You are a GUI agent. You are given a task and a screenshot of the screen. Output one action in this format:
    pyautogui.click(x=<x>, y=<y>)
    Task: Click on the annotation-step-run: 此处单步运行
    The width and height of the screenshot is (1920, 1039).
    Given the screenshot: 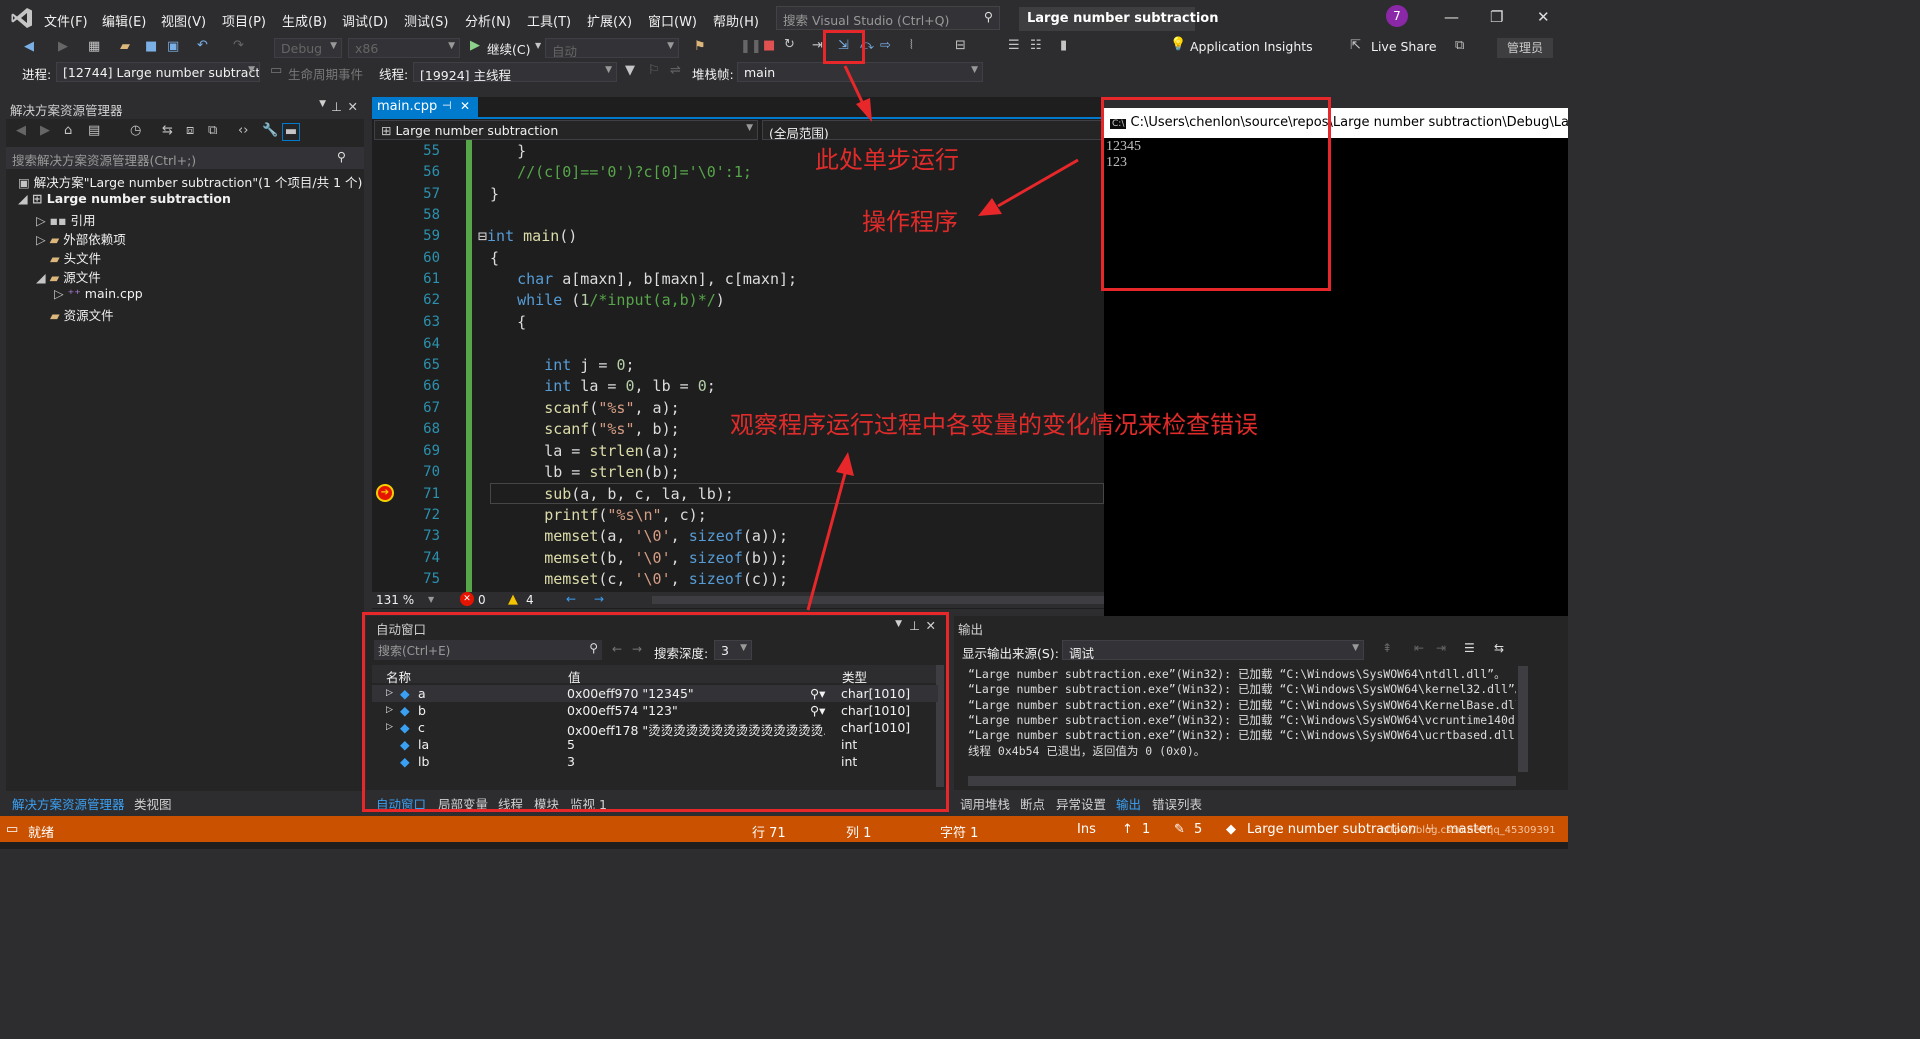 What is the action you would take?
    pyautogui.click(x=887, y=160)
    